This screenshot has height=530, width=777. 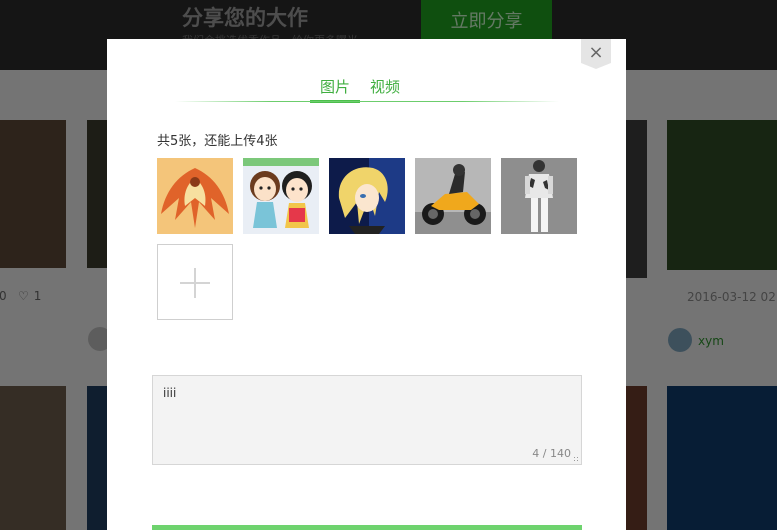 I want to click on cartoon-girls-image, so click(x=281, y=196).